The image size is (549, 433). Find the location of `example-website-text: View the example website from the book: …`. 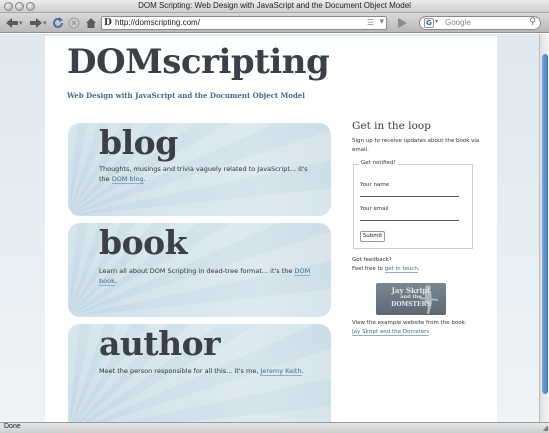

example-website-text: View the example website from the book: … is located at coordinates (418, 328).